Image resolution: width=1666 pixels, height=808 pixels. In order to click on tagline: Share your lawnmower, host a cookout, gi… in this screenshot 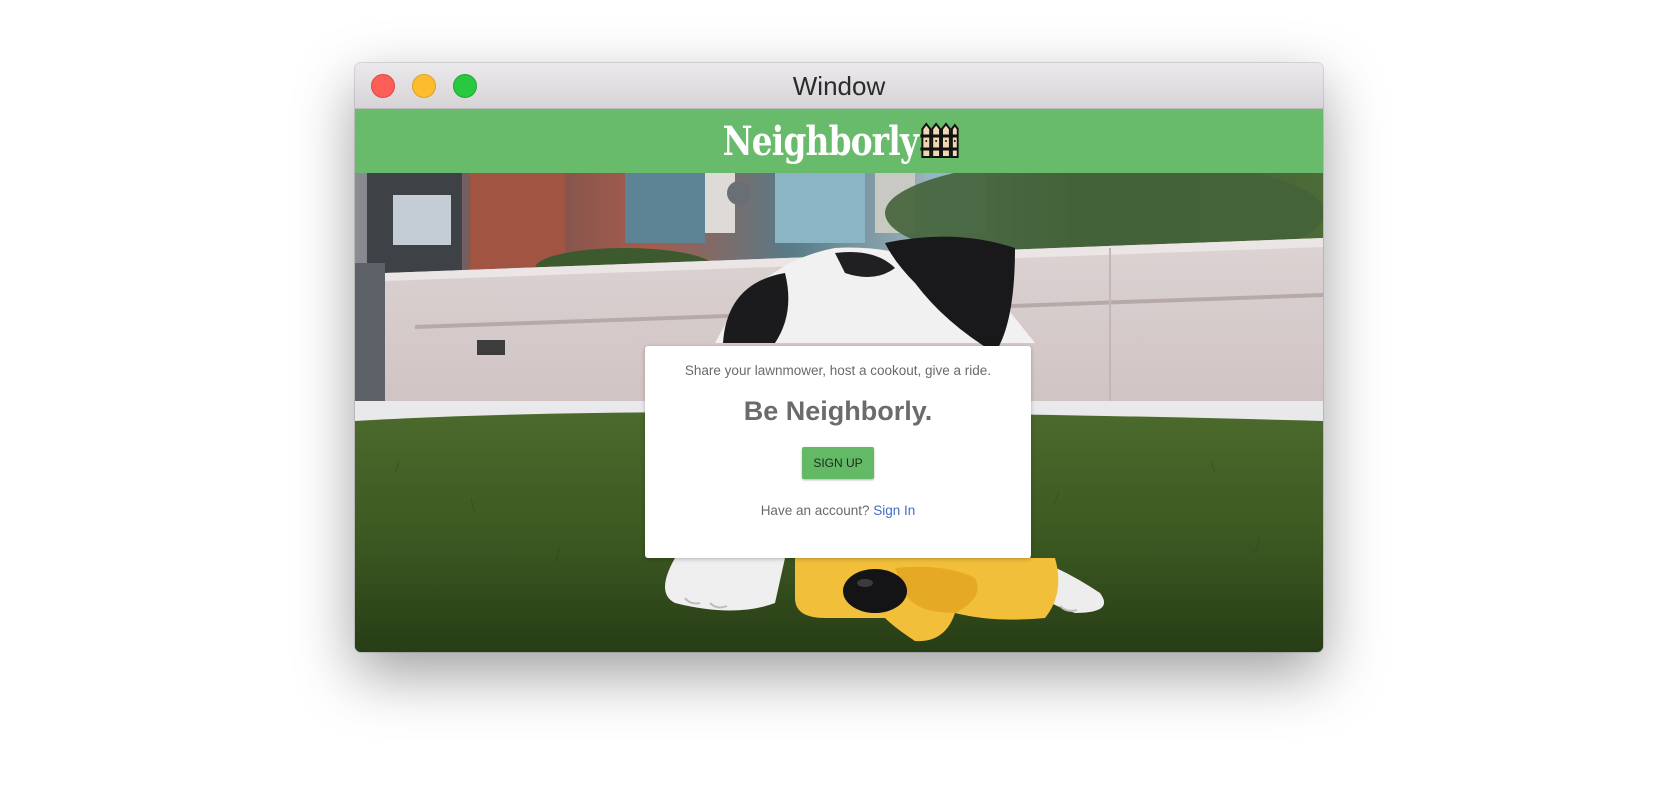, I will do `click(838, 370)`.